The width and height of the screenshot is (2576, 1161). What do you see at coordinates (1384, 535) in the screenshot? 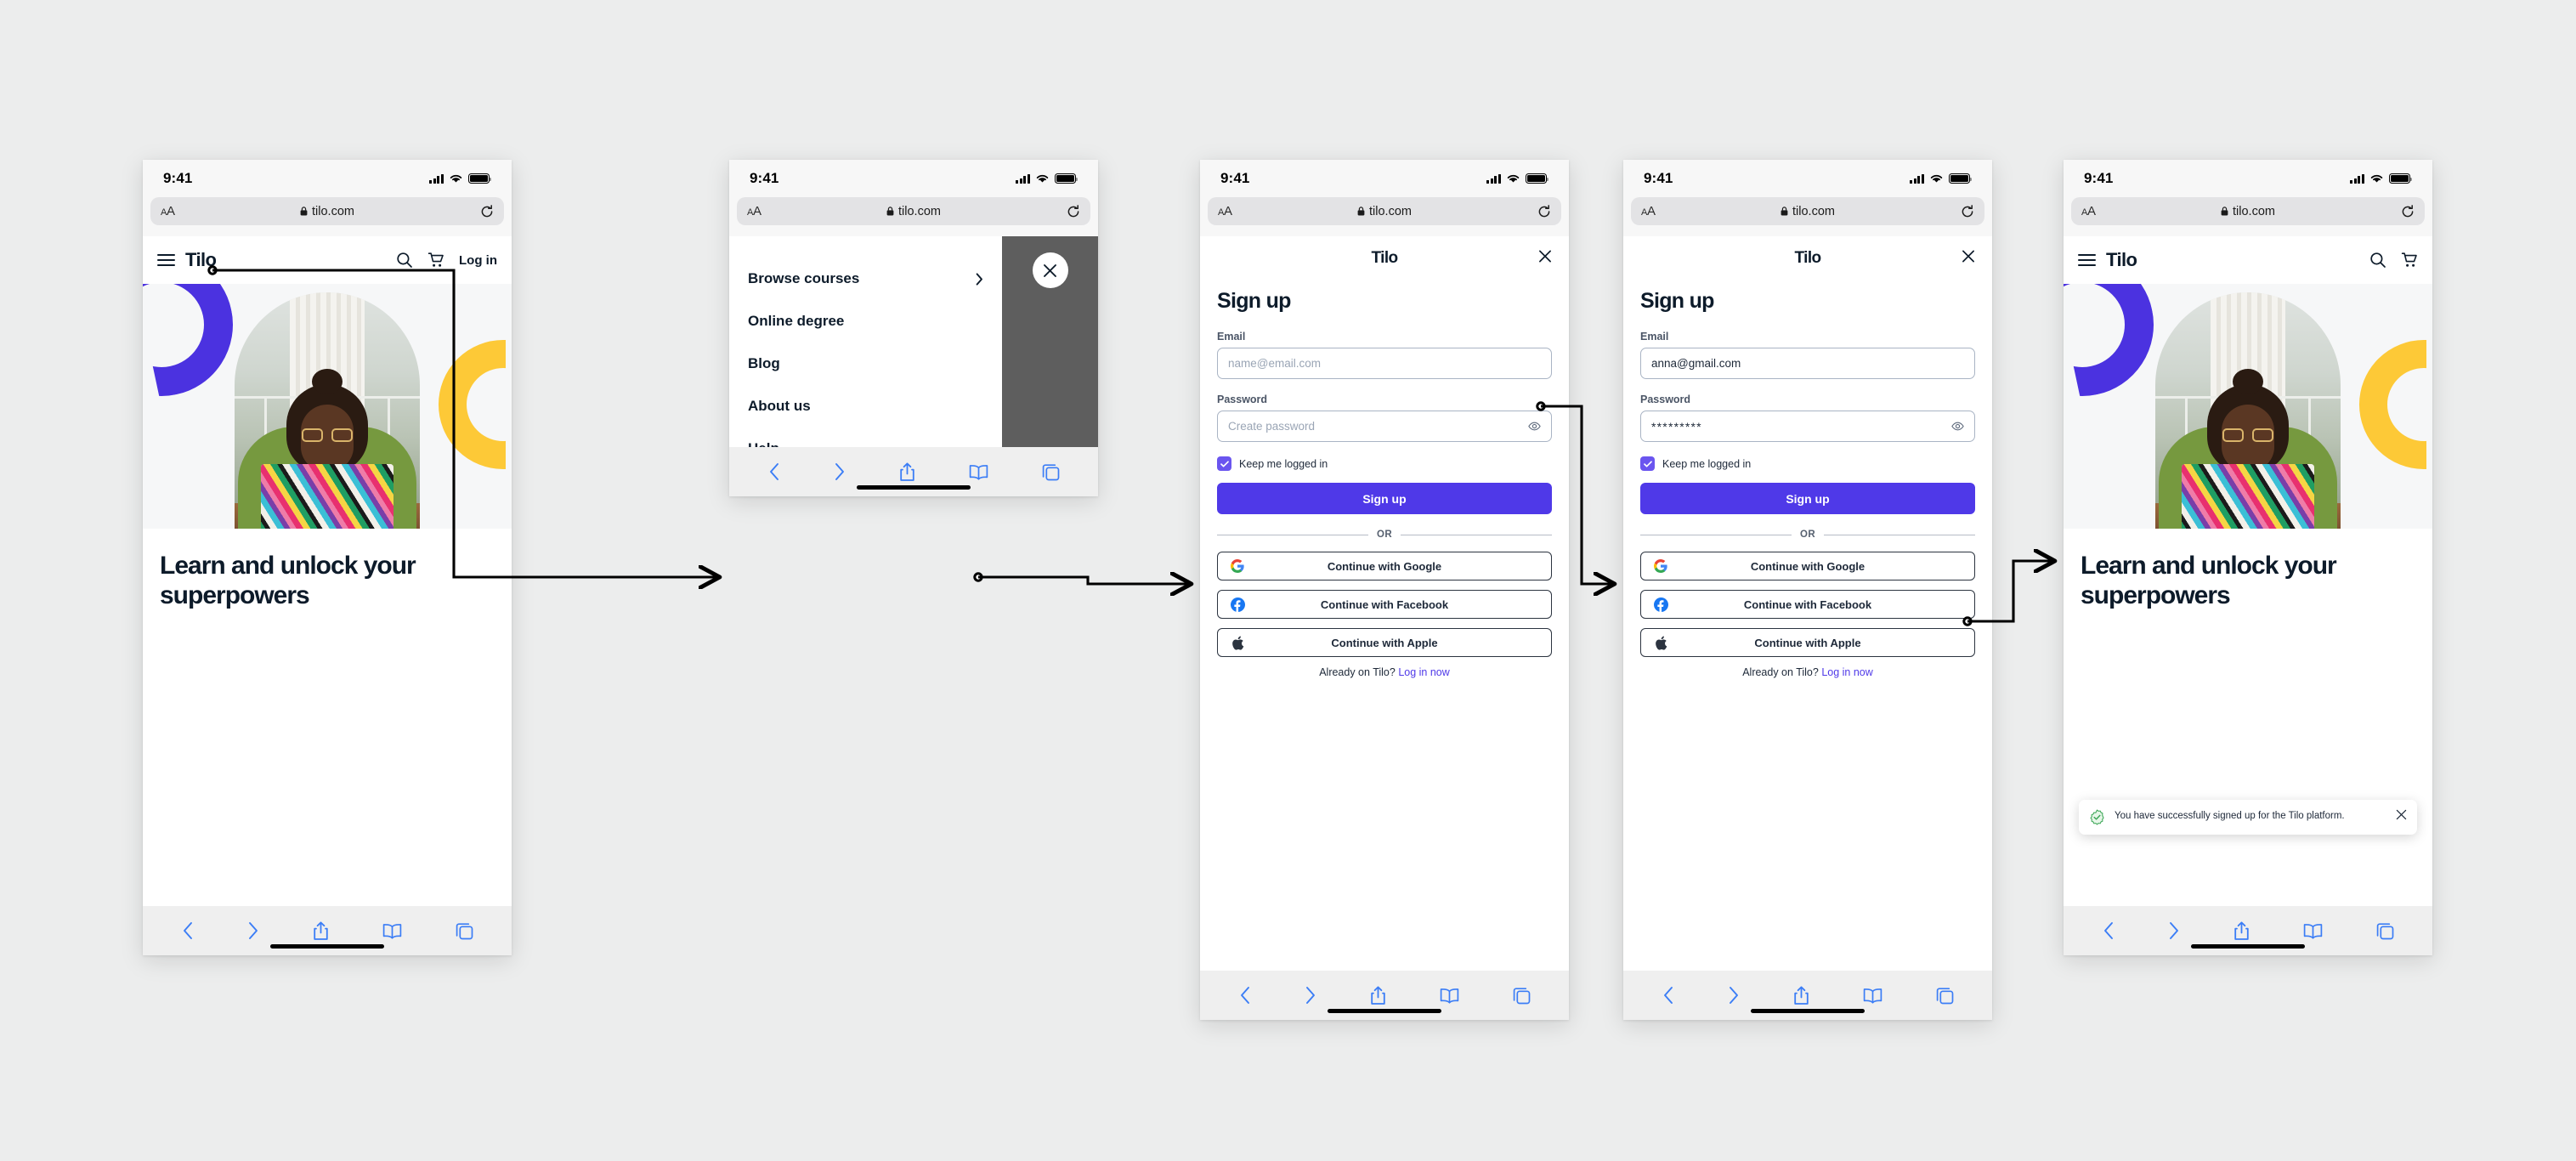
I see `or-divider-label: OR` at bounding box center [1384, 535].